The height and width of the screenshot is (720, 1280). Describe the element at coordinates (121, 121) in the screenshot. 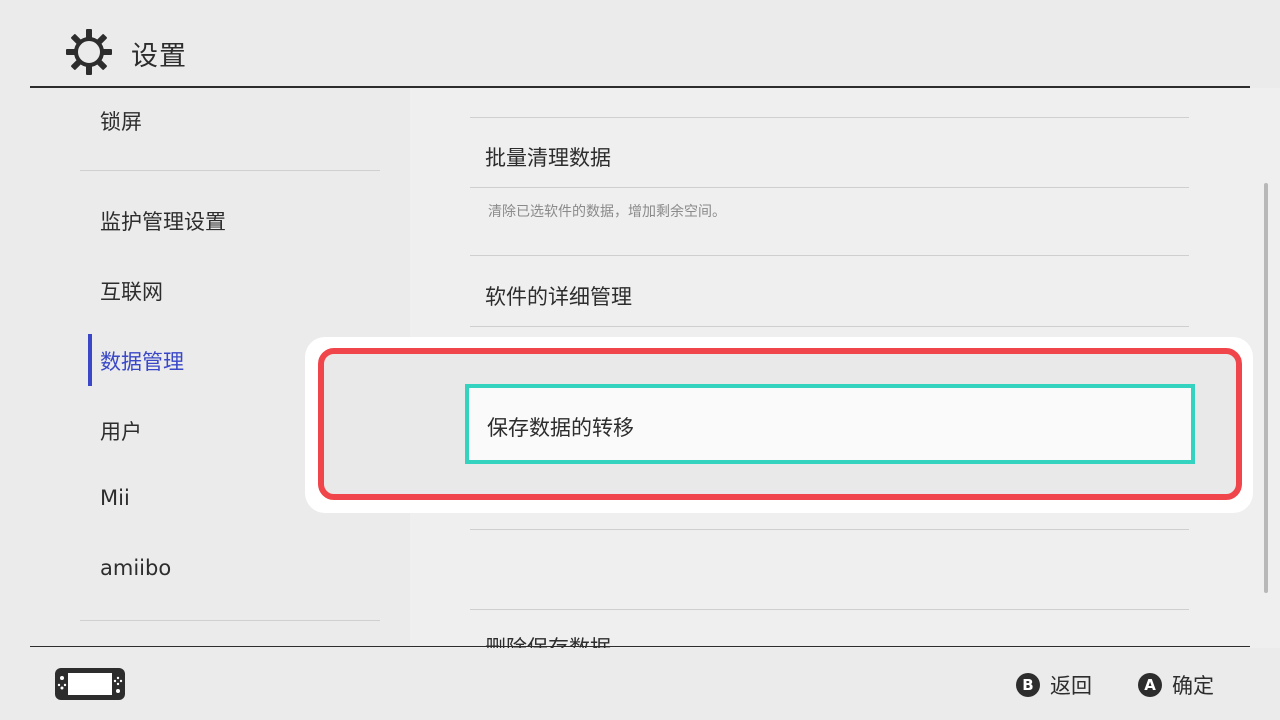

I see `sidebar-item-lock-screen: 锁屏` at that location.